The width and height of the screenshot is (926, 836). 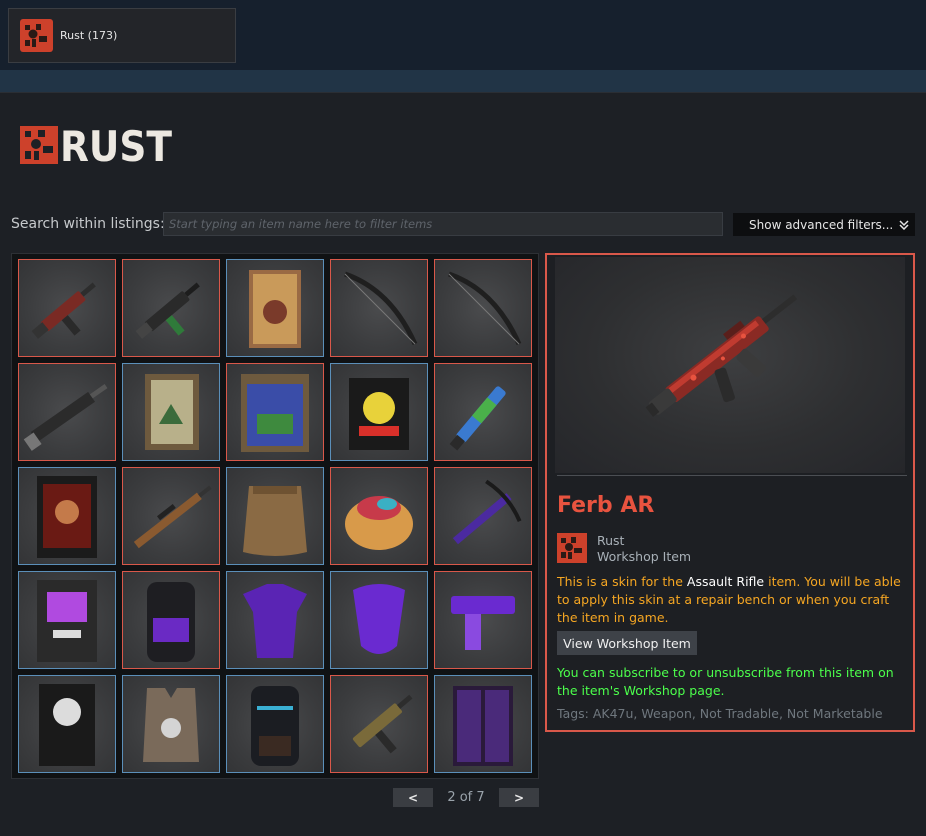 I want to click on inventory-item-smg-tan, so click(x=379, y=724).